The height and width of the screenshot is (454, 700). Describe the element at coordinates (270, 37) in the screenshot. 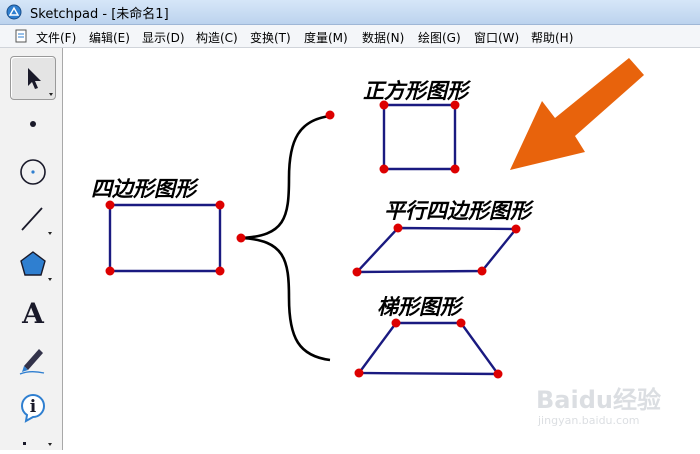

I see `menu-transform: 变换(T)` at that location.